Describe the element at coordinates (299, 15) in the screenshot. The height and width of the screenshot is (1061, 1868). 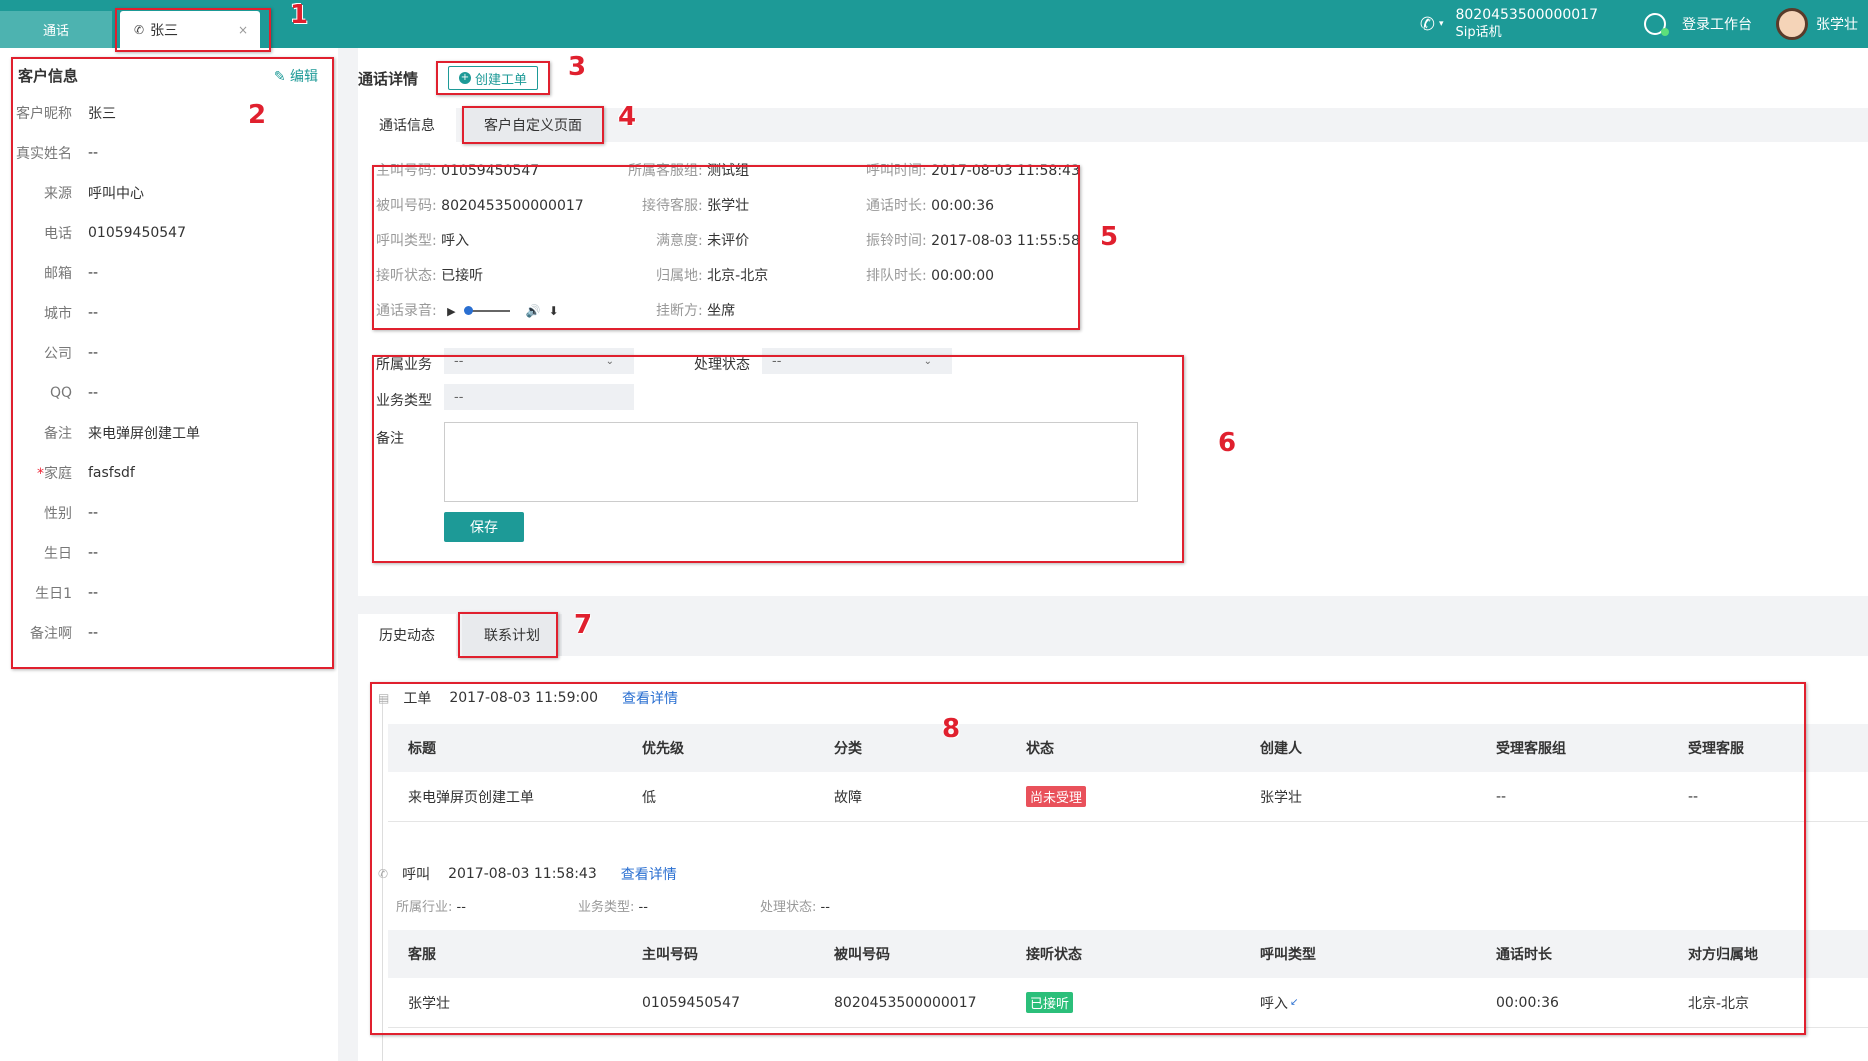
I see `annotation-number-1: 1` at that location.